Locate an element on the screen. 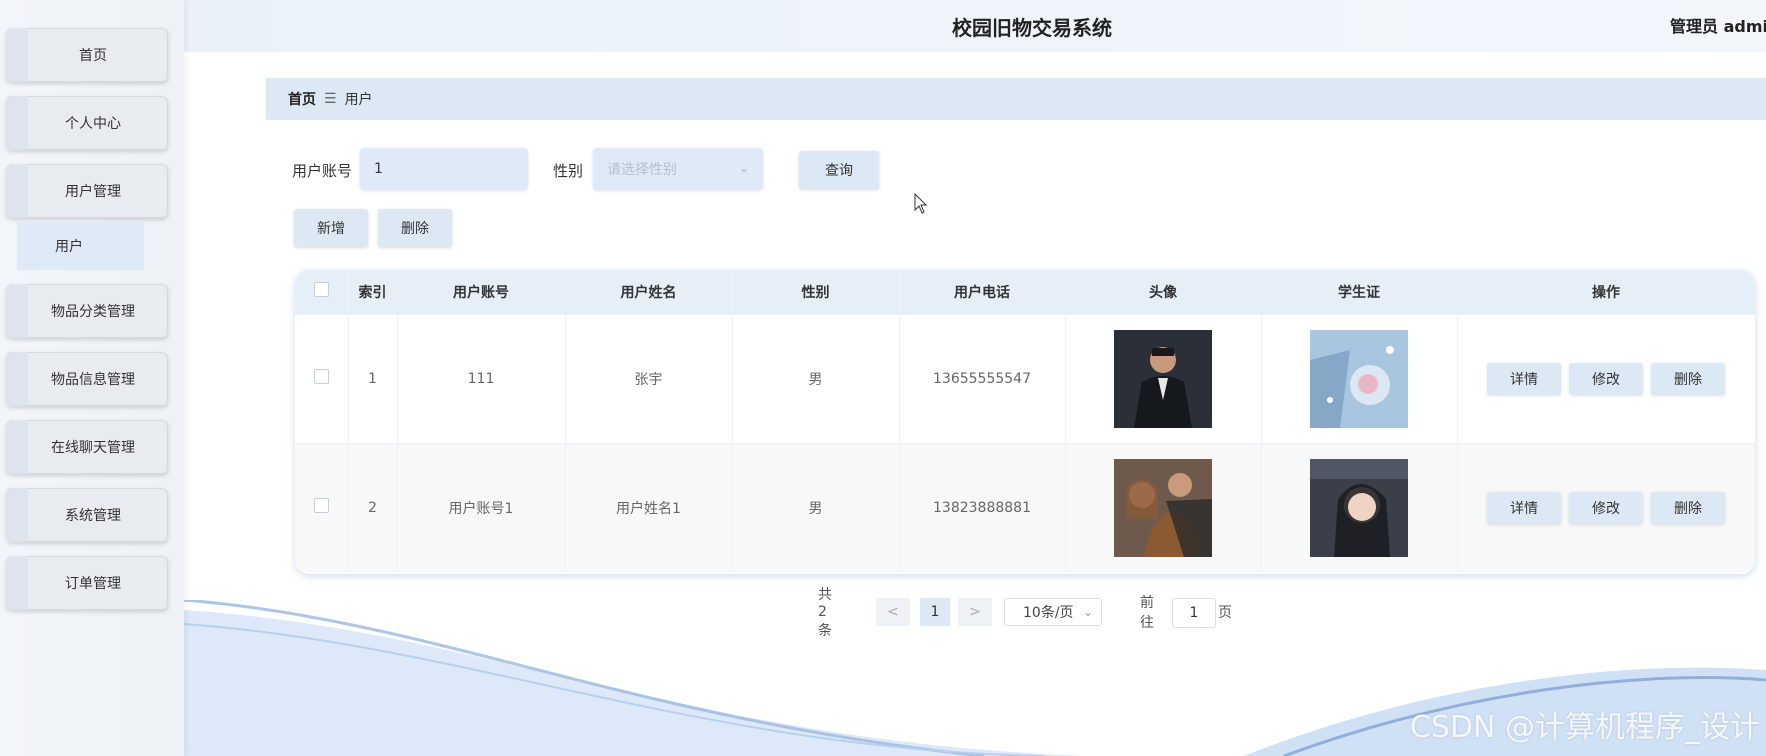 Image resolution: width=1766 pixels, height=756 pixels. column-header-account: 用户账号 is located at coordinates (481, 292).